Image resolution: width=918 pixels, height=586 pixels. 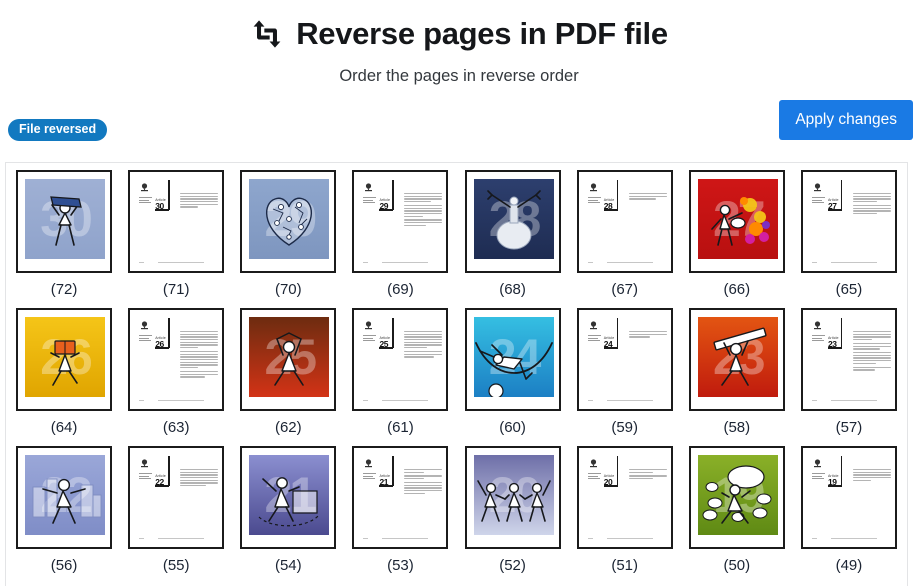 I want to click on page-thumbnail: 24, so click(x=512, y=359).